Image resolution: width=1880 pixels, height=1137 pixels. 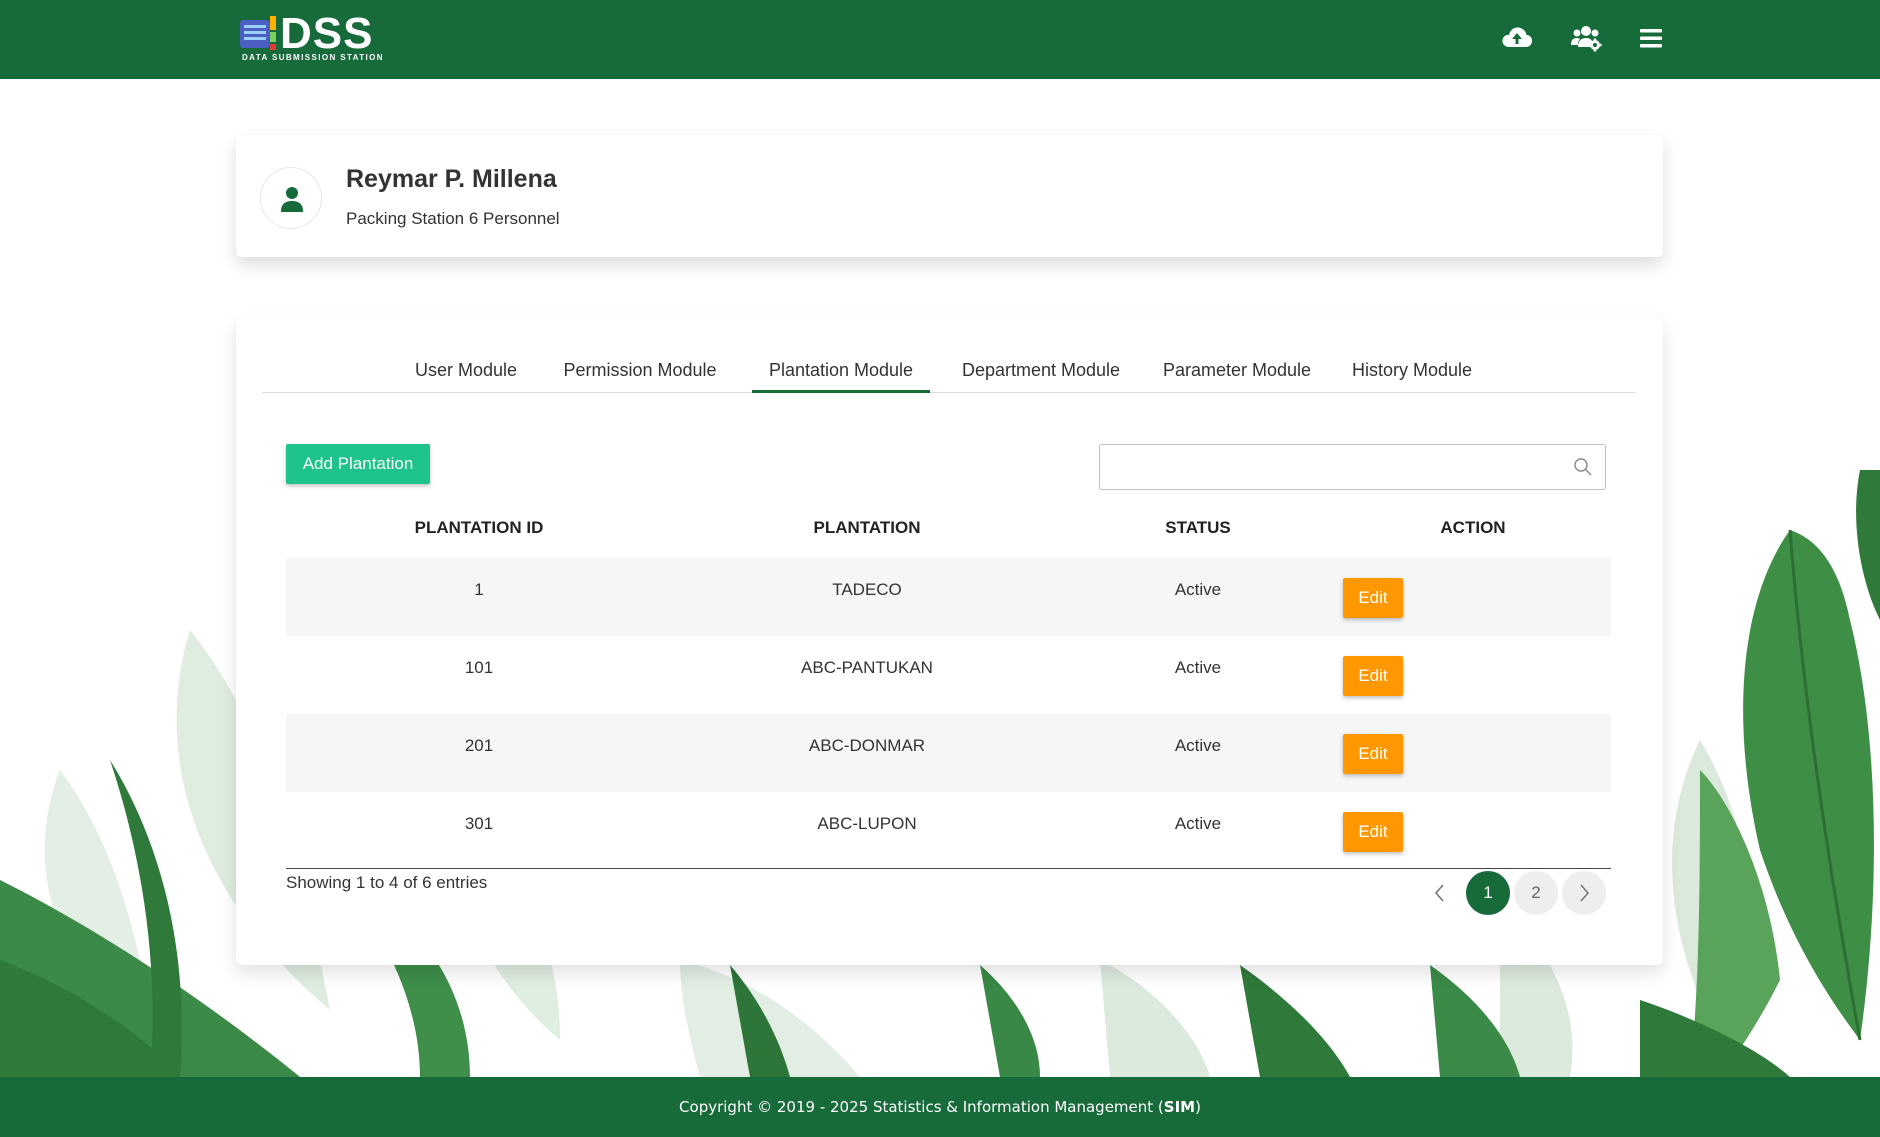 What do you see at coordinates (327, 33) in the screenshot?
I see `logo-text: DSS` at bounding box center [327, 33].